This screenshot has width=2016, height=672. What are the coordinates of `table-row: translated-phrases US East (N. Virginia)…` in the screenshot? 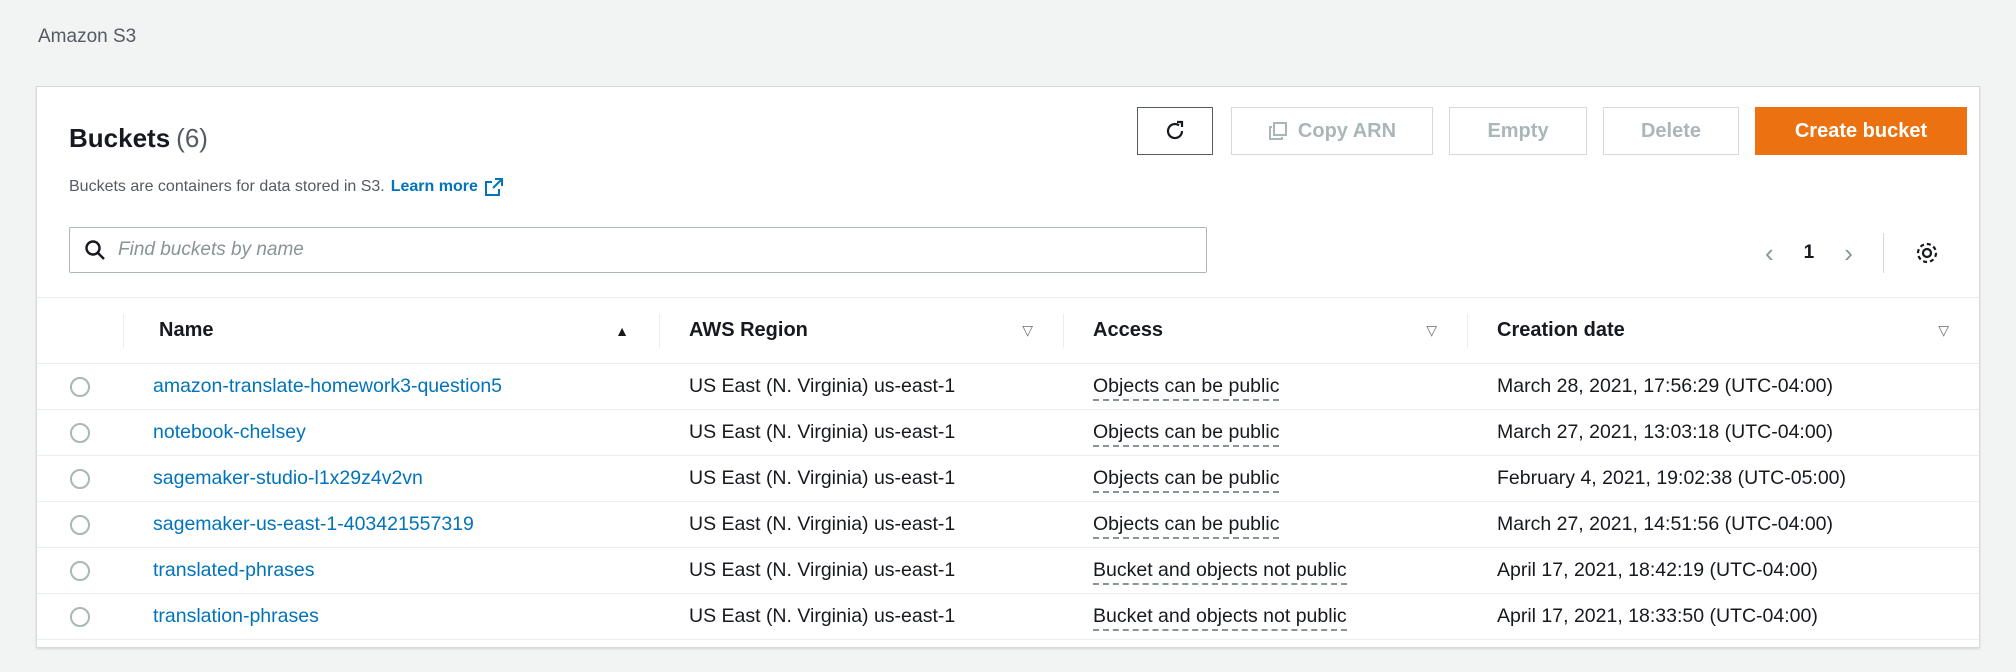 It's located at (1008, 571).